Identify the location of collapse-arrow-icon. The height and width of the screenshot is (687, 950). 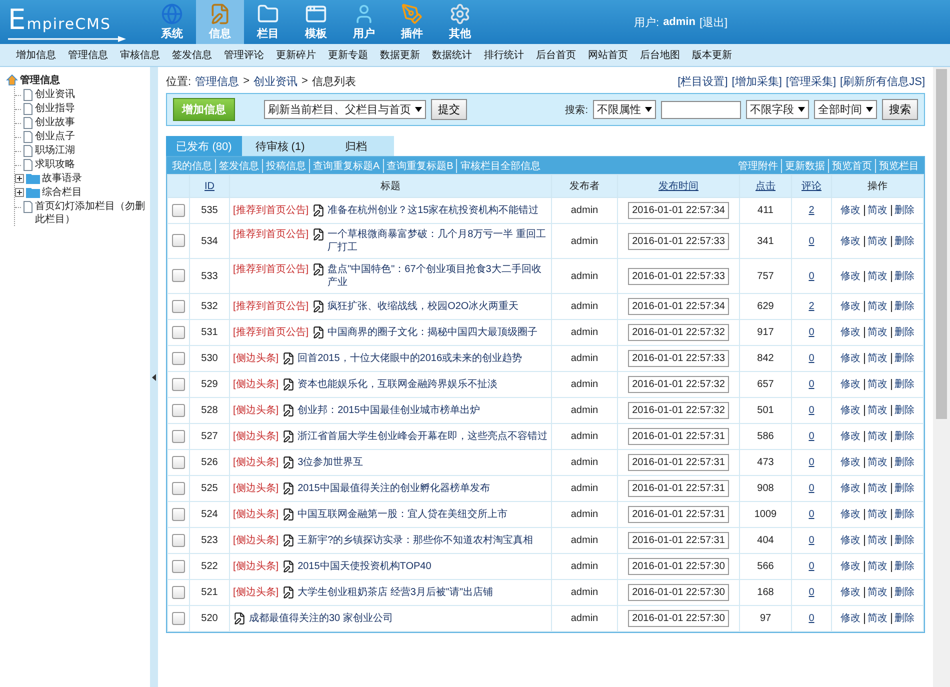
(154, 377).